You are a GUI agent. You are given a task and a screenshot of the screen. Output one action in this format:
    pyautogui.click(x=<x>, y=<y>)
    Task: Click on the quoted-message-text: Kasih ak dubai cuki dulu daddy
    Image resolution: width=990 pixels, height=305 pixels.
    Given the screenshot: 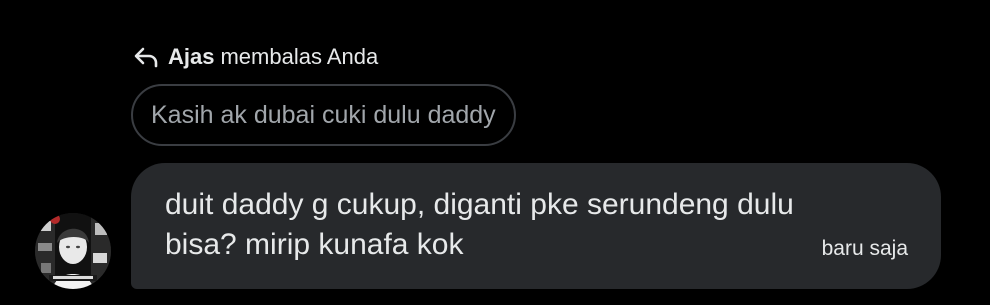 What is the action you would take?
    pyautogui.click(x=323, y=114)
    